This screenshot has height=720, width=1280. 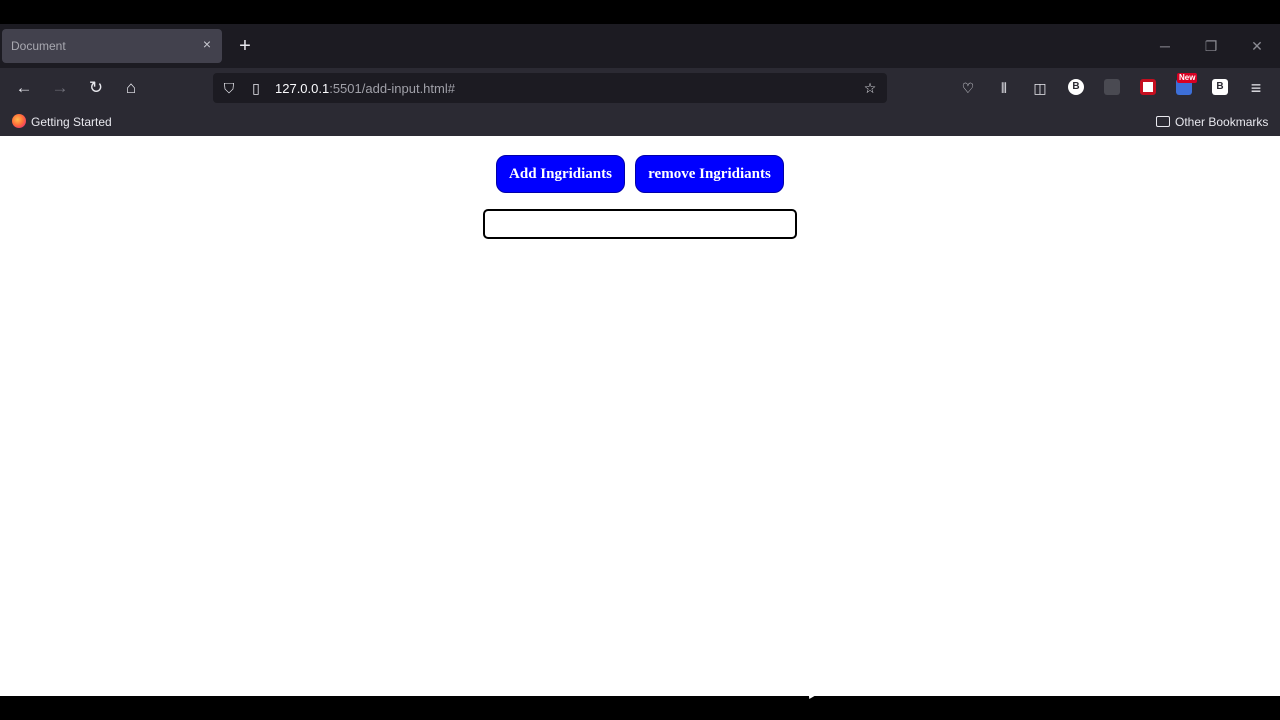 I want to click on tab-close-icon: ×, so click(x=207, y=44).